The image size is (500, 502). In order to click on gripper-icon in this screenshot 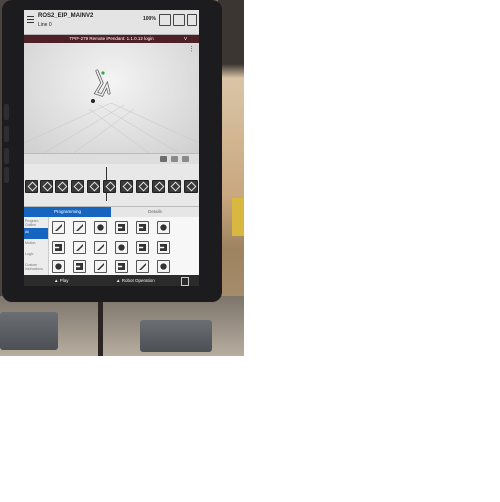, I will do `click(163, 227)`.